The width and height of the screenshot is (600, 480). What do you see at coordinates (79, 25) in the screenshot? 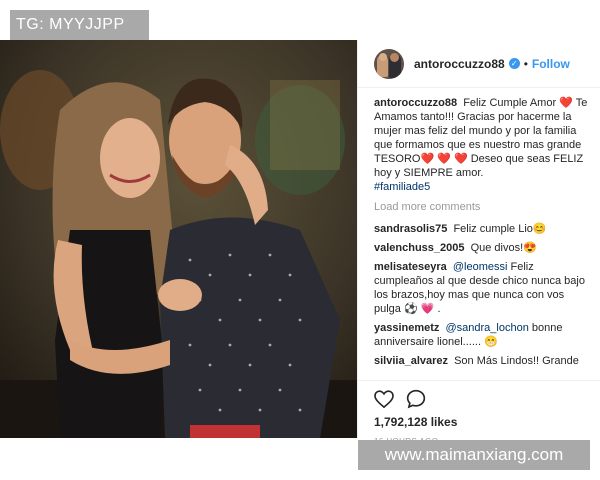
I see `watermark-top: TG: MYYJJPP` at bounding box center [79, 25].